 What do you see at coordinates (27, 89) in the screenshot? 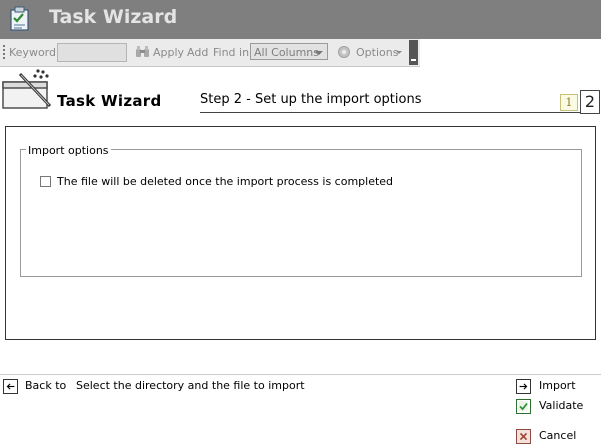
I see `wizard-wand-icon` at bounding box center [27, 89].